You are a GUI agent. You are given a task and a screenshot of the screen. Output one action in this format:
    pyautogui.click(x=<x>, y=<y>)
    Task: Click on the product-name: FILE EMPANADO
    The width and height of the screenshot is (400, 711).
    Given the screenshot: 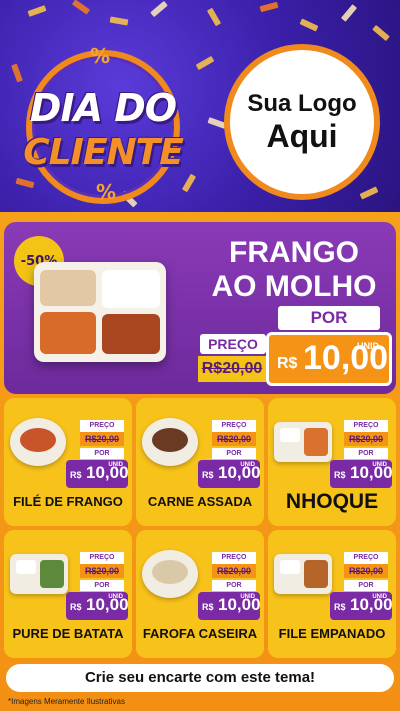 What is the action you would take?
    pyautogui.click(x=332, y=633)
    